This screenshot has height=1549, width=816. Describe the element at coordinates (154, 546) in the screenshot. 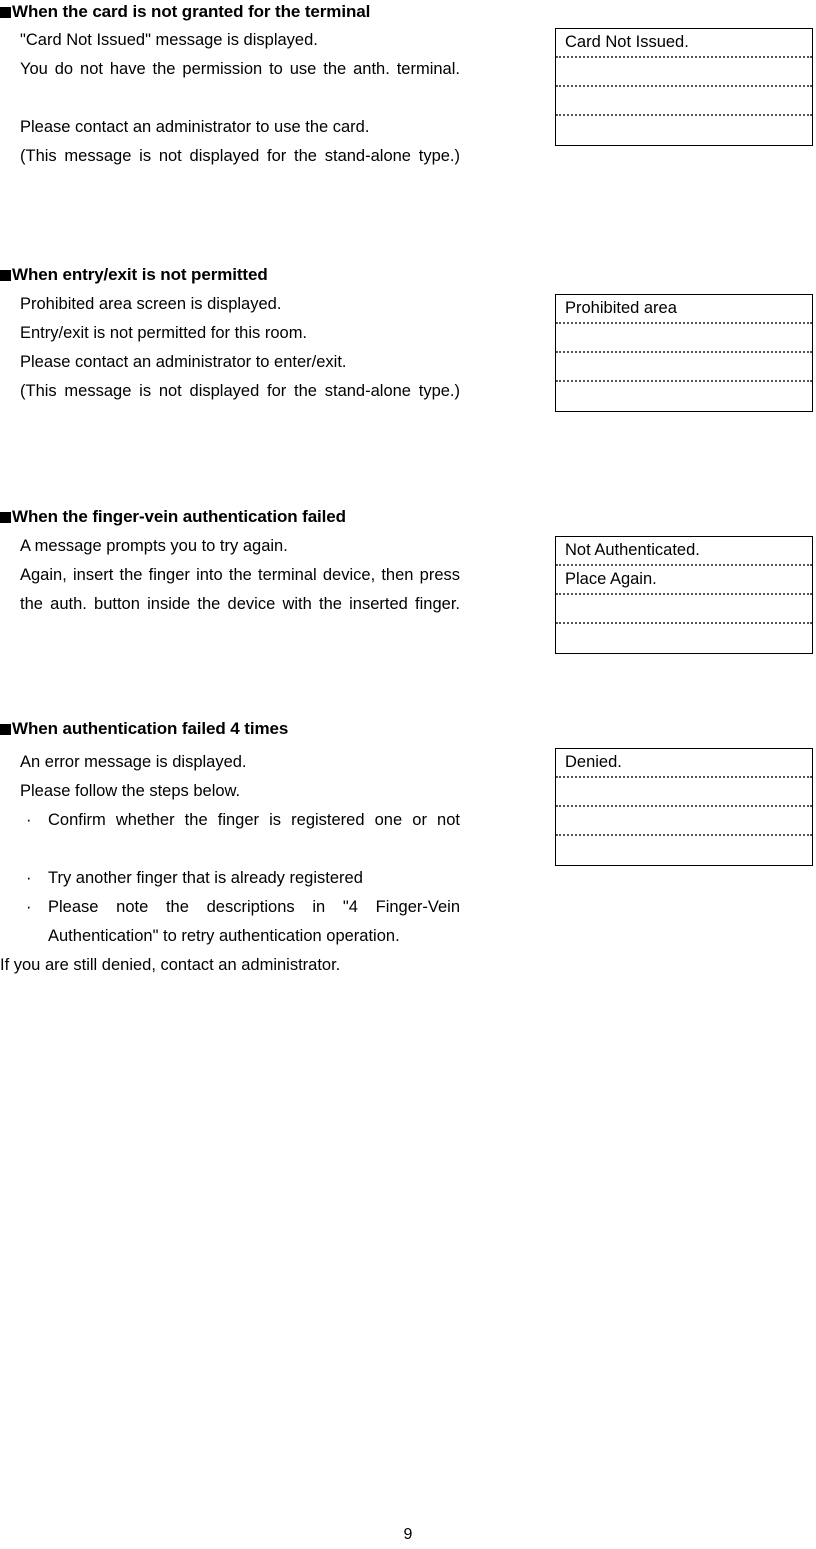

I see `section-3-line-1: A message prompts you to try again.` at that location.